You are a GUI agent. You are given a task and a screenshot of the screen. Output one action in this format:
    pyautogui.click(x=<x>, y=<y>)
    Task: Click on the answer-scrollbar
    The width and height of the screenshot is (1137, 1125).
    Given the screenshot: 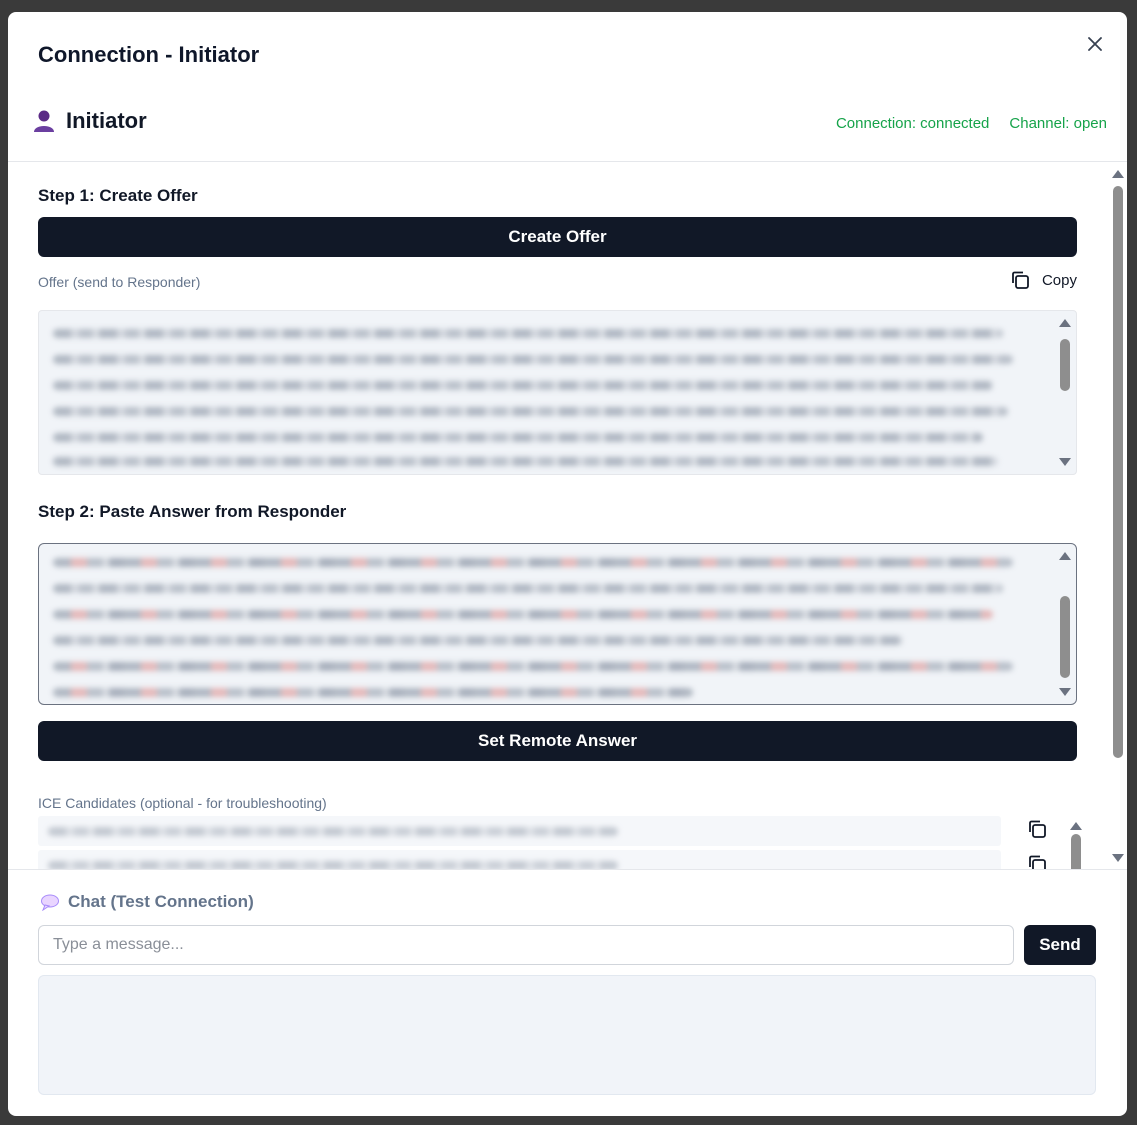 What is the action you would take?
    pyautogui.click(x=1065, y=624)
    